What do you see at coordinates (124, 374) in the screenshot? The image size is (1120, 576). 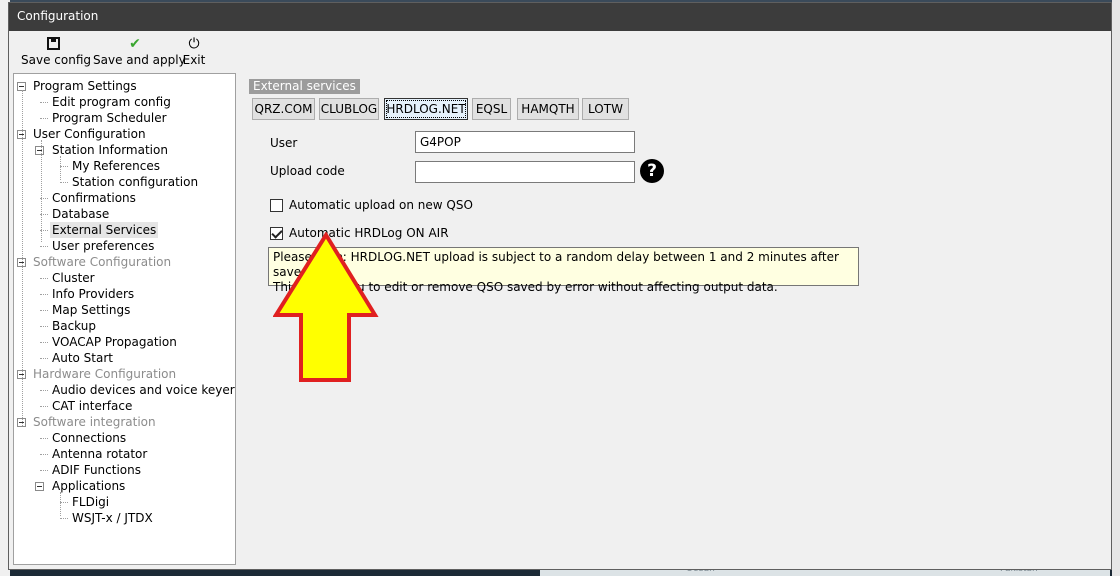 I see `tree-item-hardware-configuration: Hardware Configuration` at bounding box center [124, 374].